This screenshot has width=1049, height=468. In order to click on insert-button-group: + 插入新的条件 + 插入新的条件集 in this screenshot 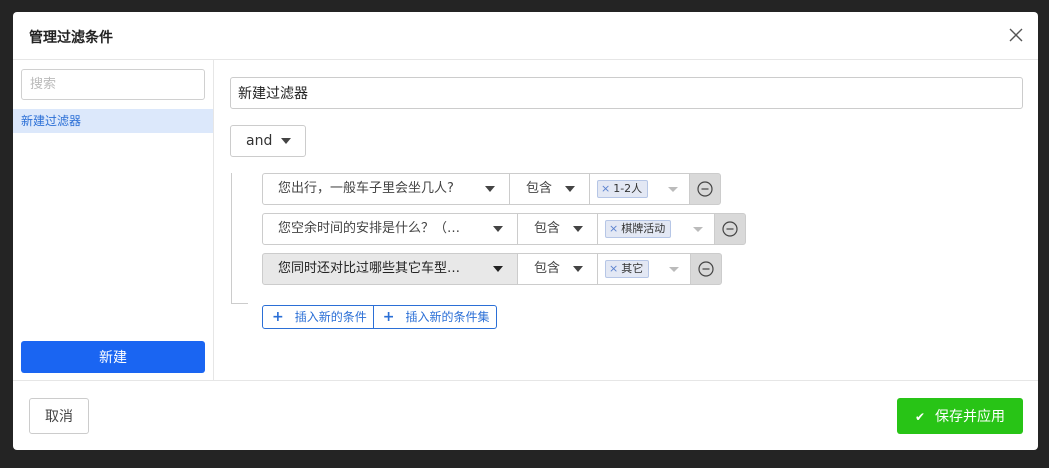, I will do `click(379, 317)`.